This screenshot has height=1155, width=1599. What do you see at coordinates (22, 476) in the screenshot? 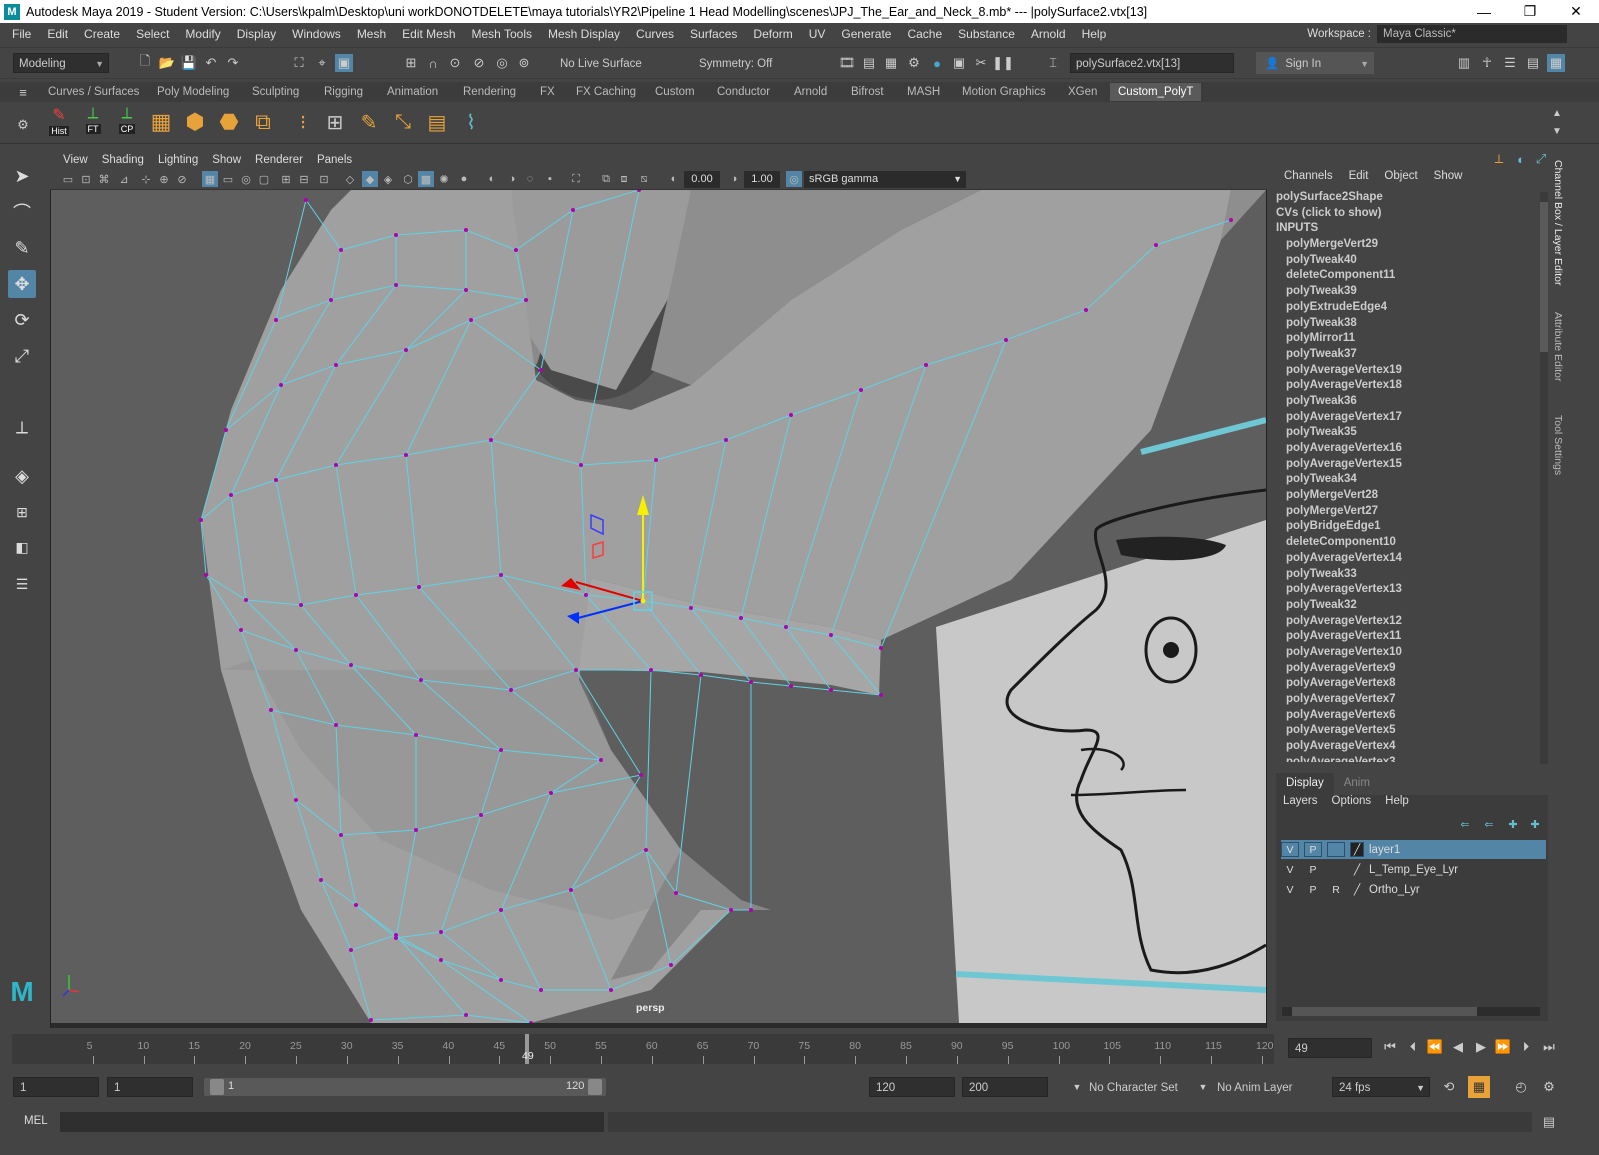
I see `single-perspective-layout-icon: ◈` at bounding box center [22, 476].